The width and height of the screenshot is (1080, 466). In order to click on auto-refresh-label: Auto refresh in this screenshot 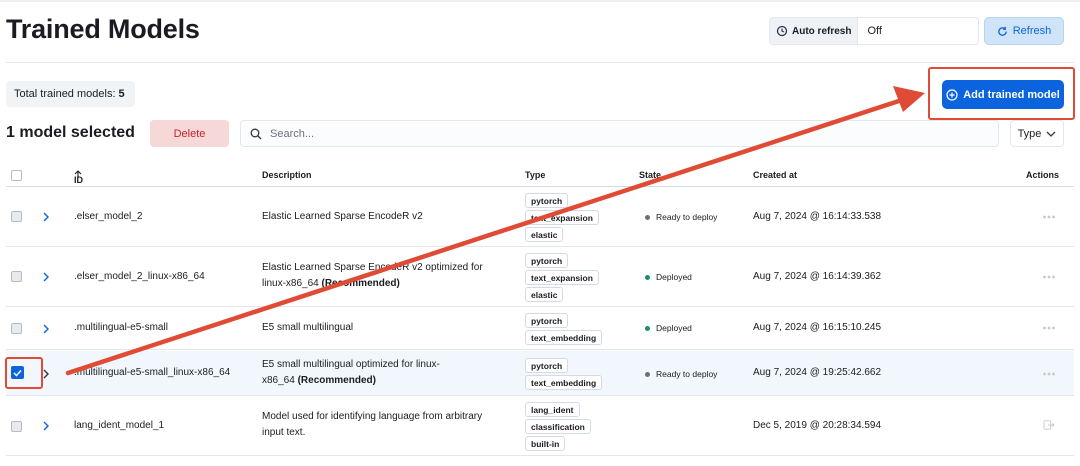, I will do `click(814, 31)`.